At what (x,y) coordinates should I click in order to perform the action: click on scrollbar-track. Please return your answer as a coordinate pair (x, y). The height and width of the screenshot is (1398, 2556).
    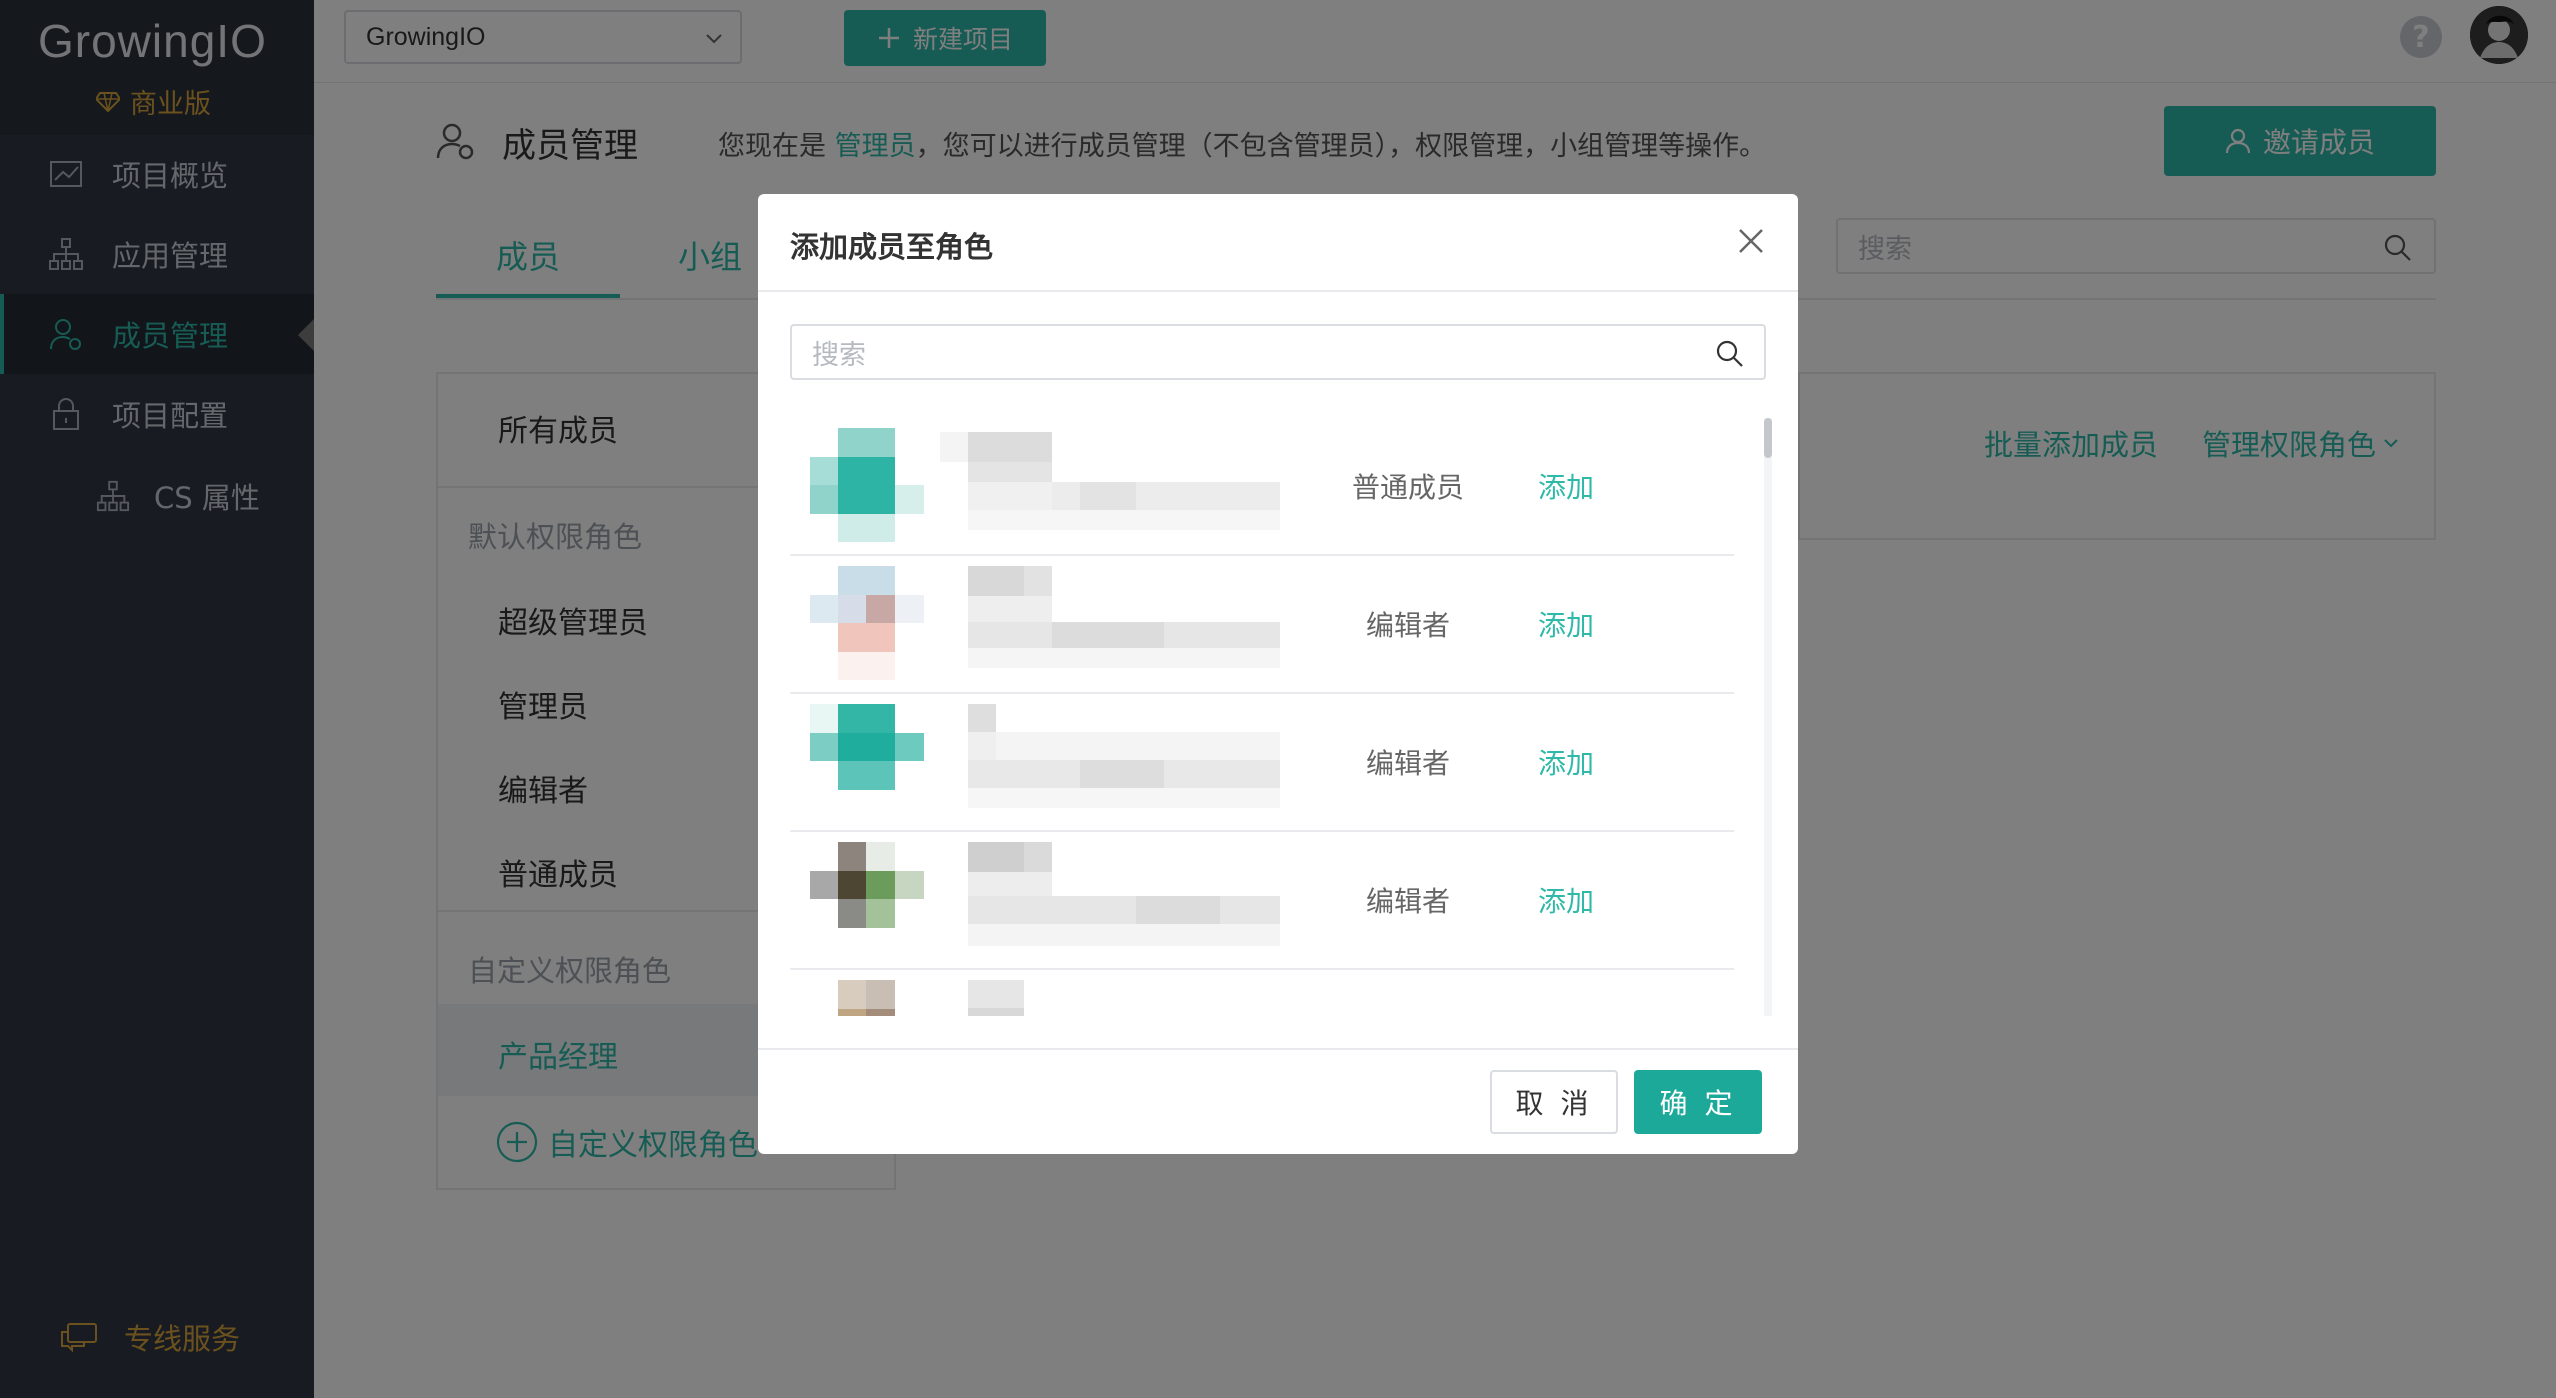
    Looking at the image, I should click on (1768, 717).